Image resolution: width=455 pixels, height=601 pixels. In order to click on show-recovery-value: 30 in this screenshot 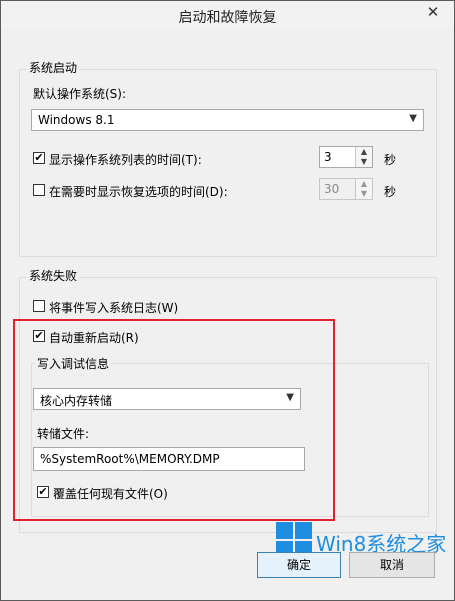, I will do `click(332, 189)`.